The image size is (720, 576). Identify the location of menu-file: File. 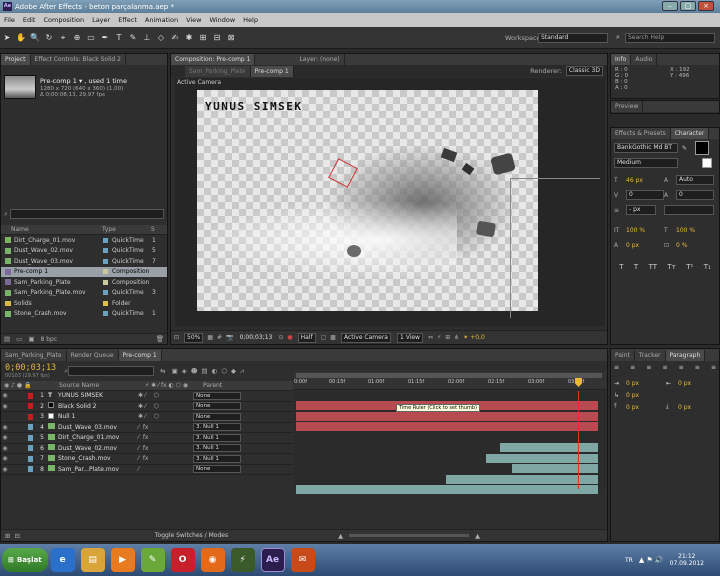
(9, 20).